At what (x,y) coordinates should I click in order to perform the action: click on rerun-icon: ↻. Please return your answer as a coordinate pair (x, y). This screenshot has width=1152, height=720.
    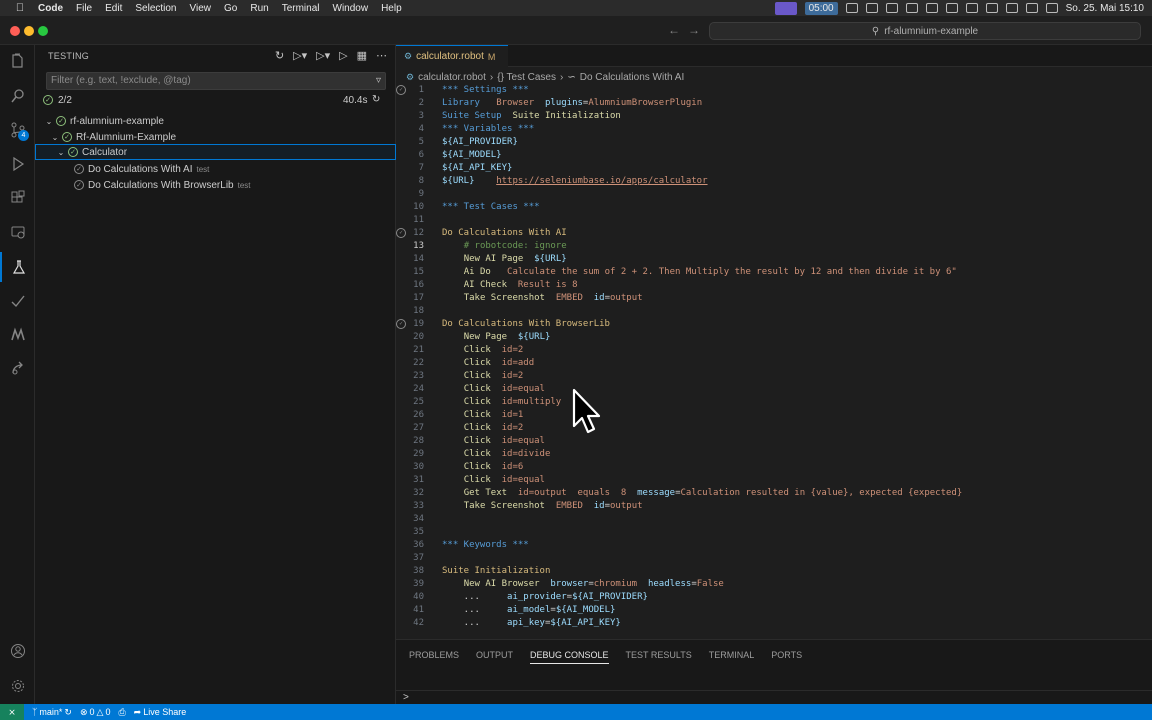
    Looking at the image, I should click on (376, 99).